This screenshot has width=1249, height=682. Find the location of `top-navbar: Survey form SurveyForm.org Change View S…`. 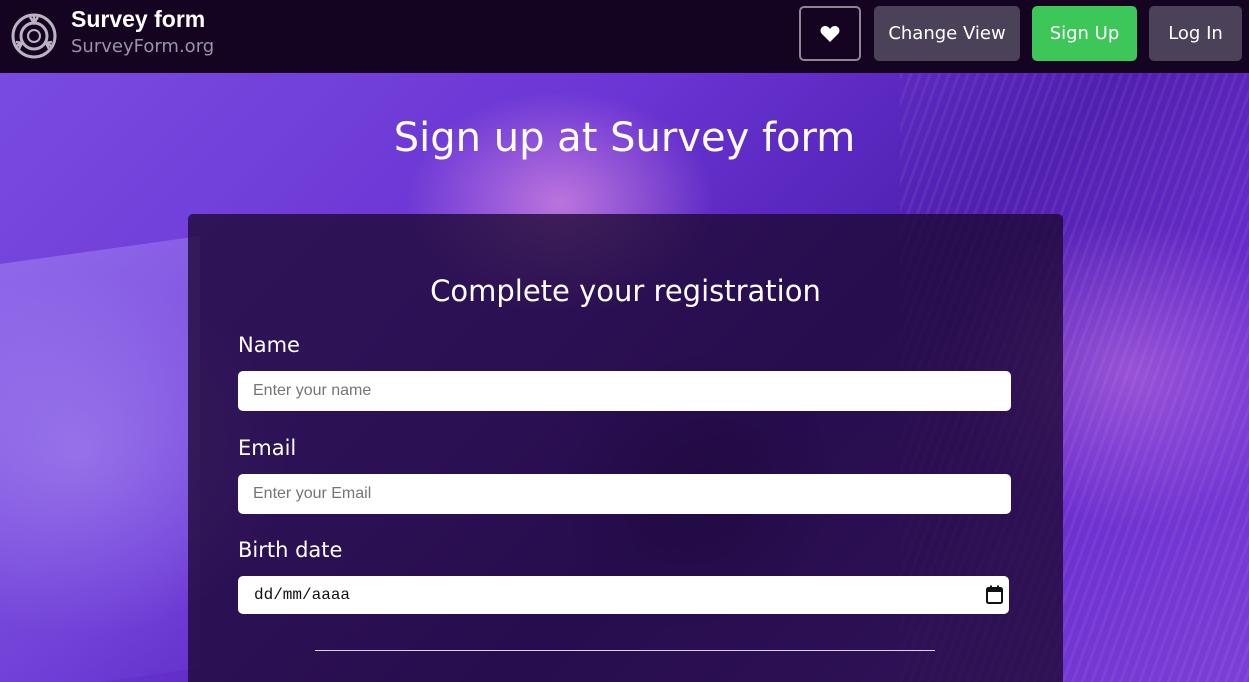

top-navbar: Survey form SurveyForm.org Change View S… is located at coordinates (624, 36).